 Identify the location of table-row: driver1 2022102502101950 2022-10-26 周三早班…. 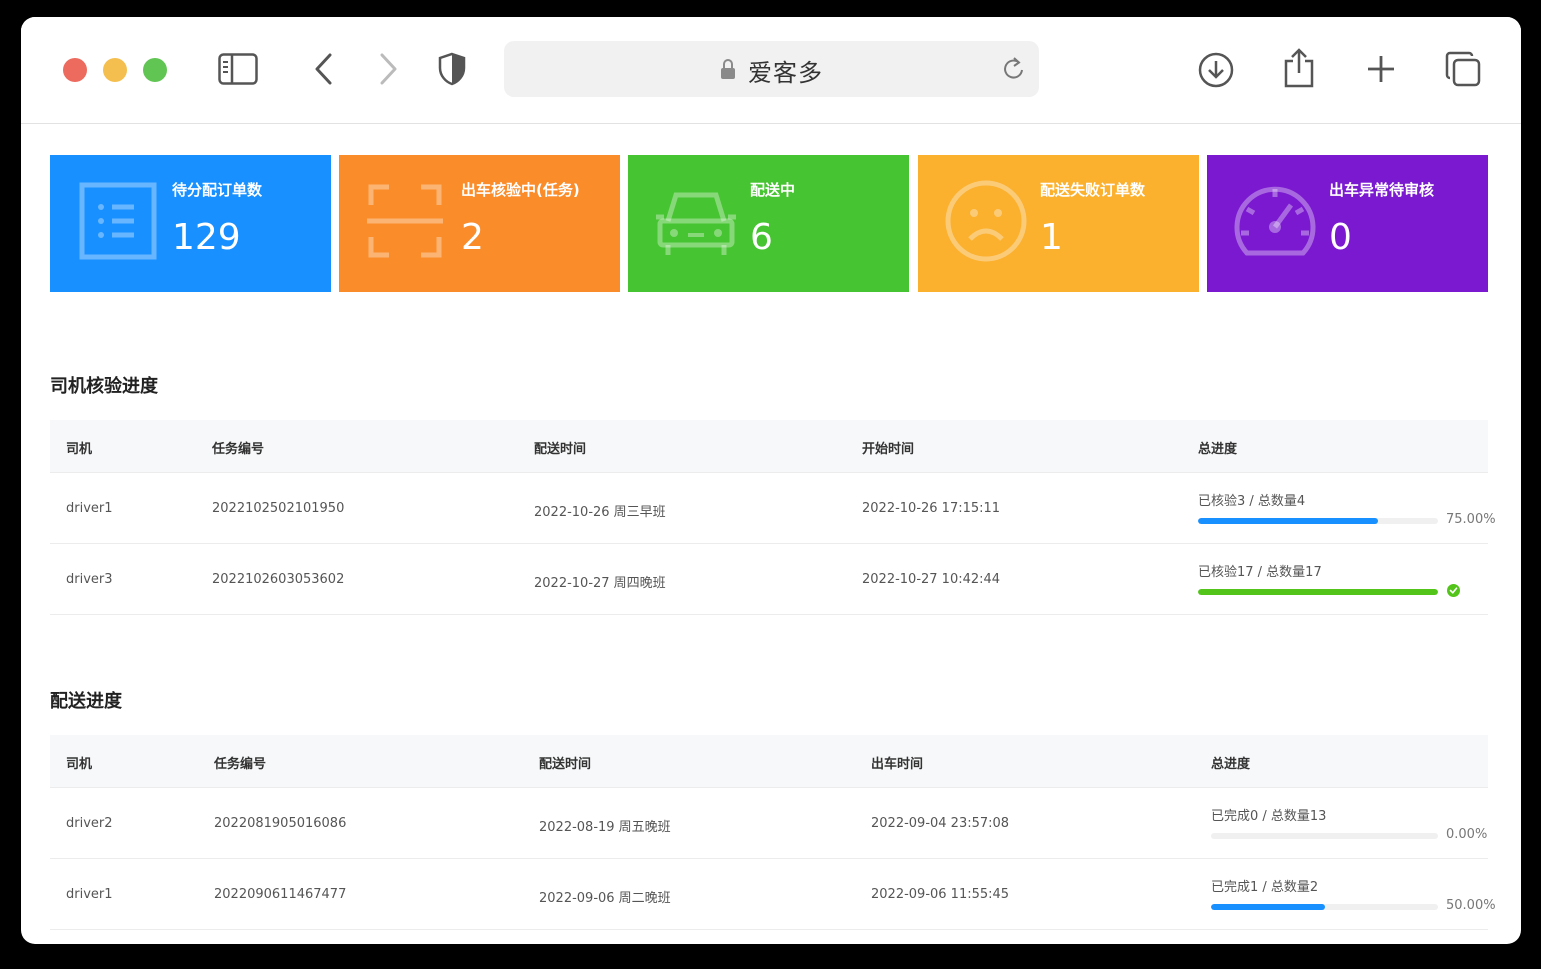
(773, 508).